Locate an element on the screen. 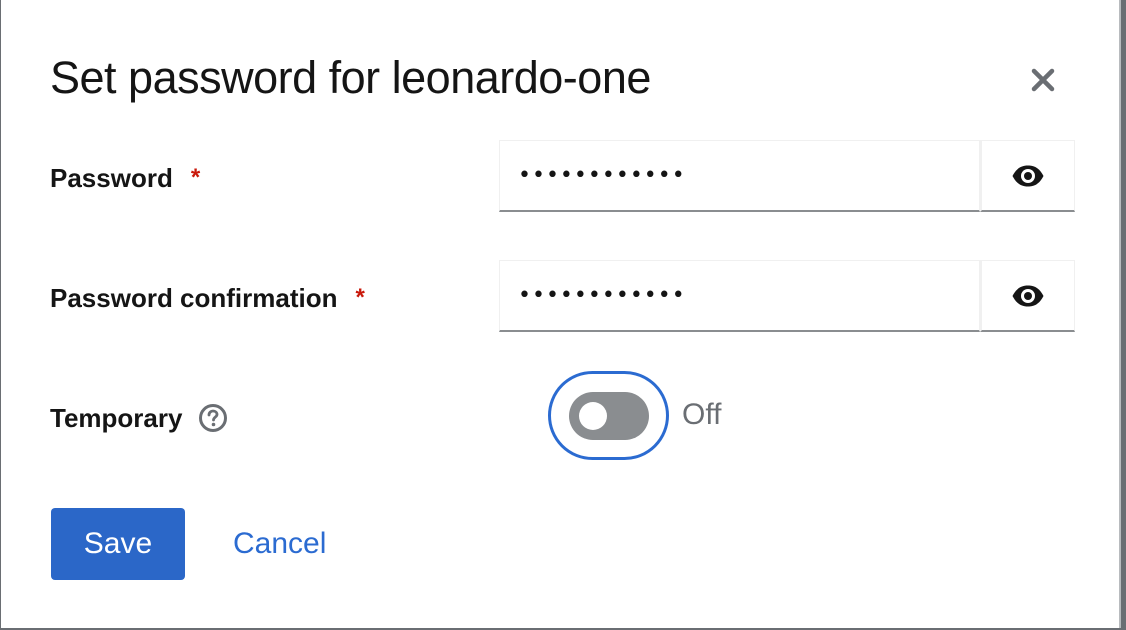 The image size is (1126, 630). help-circle-icon is located at coordinates (213, 418).